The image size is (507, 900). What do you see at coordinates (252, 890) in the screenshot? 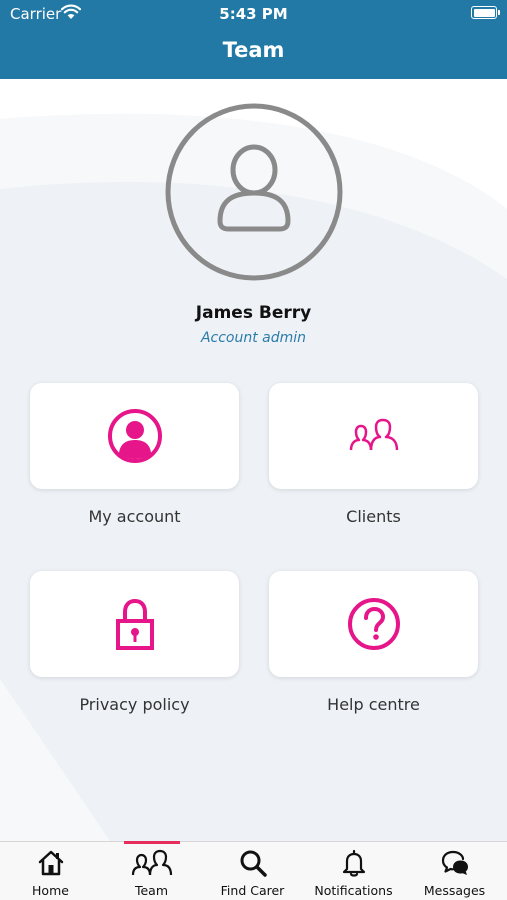
I see `tab-find-carer-label: Find Carer` at bounding box center [252, 890].